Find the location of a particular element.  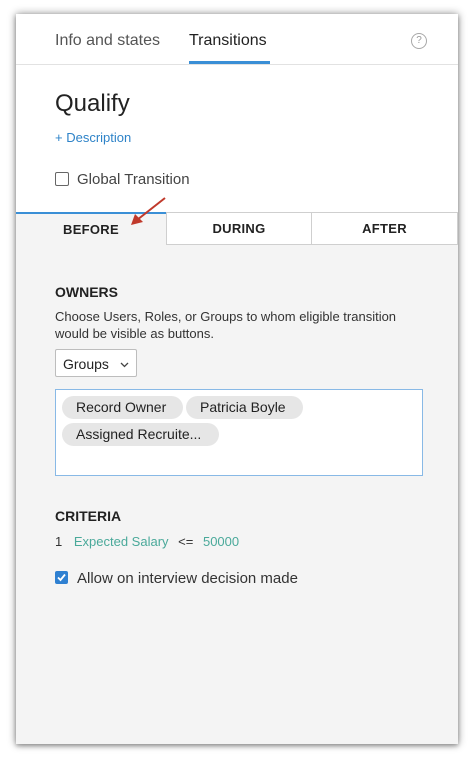

chevron-down-icon is located at coordinates (124, 365).